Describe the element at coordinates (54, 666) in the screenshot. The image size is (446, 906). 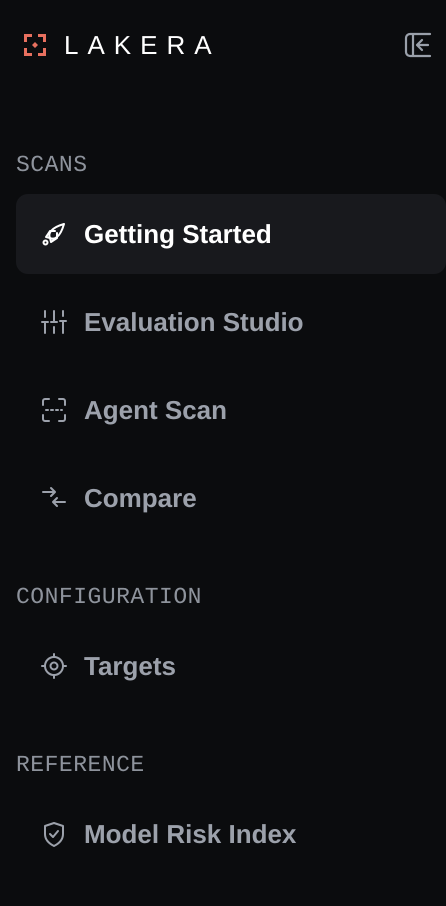
I see `target-icon` at that location.